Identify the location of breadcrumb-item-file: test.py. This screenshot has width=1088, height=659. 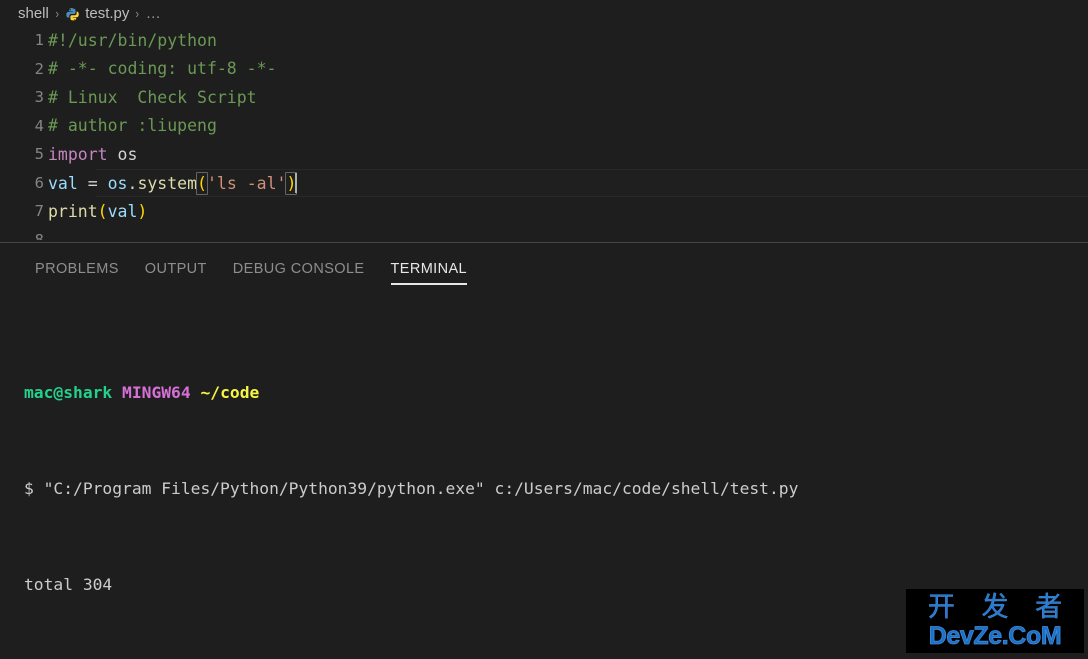
(107, 13).